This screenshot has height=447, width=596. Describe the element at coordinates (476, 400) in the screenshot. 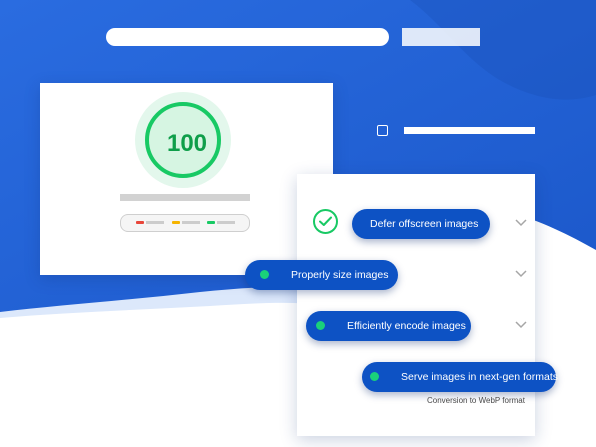

I see `audit-caption: Conversion to WebP format` at that location.